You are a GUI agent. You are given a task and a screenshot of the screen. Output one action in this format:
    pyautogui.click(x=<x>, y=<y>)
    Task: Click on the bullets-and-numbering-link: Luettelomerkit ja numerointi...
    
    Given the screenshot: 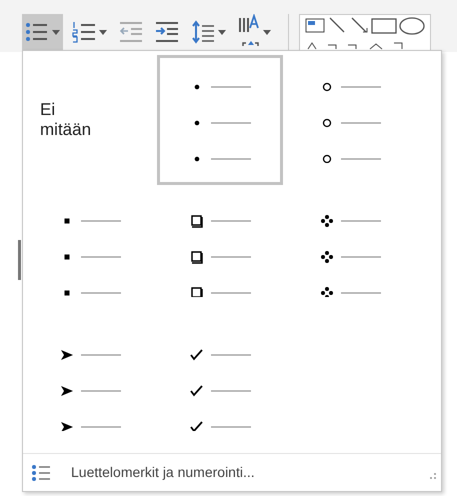 What is the action you would take?
    pyautogui.click(x=163, y=472)
    